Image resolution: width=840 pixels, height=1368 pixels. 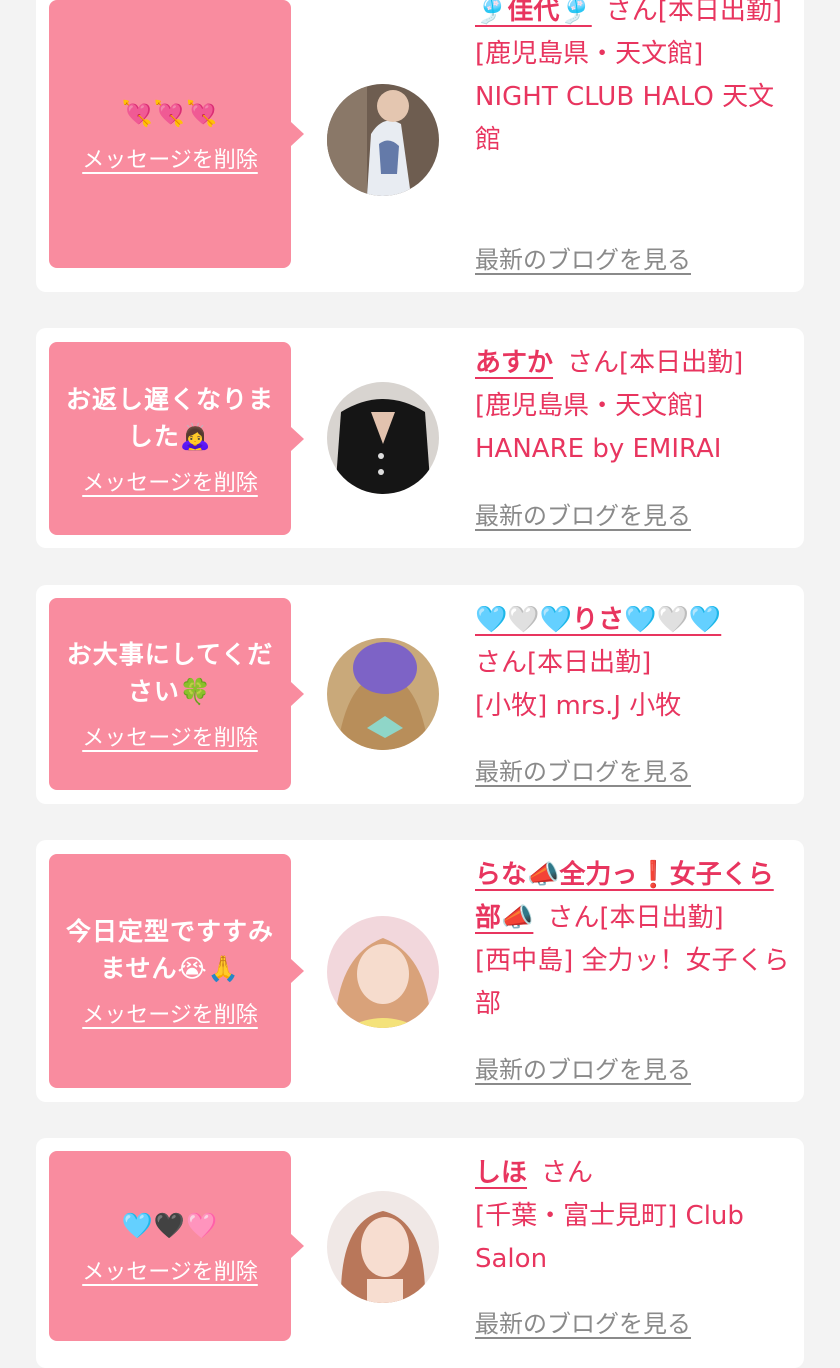 I want to click on message-bubble: お返し遅くなりました🙇‍♀️ メッセージを削除, so click(x=176, y=438).